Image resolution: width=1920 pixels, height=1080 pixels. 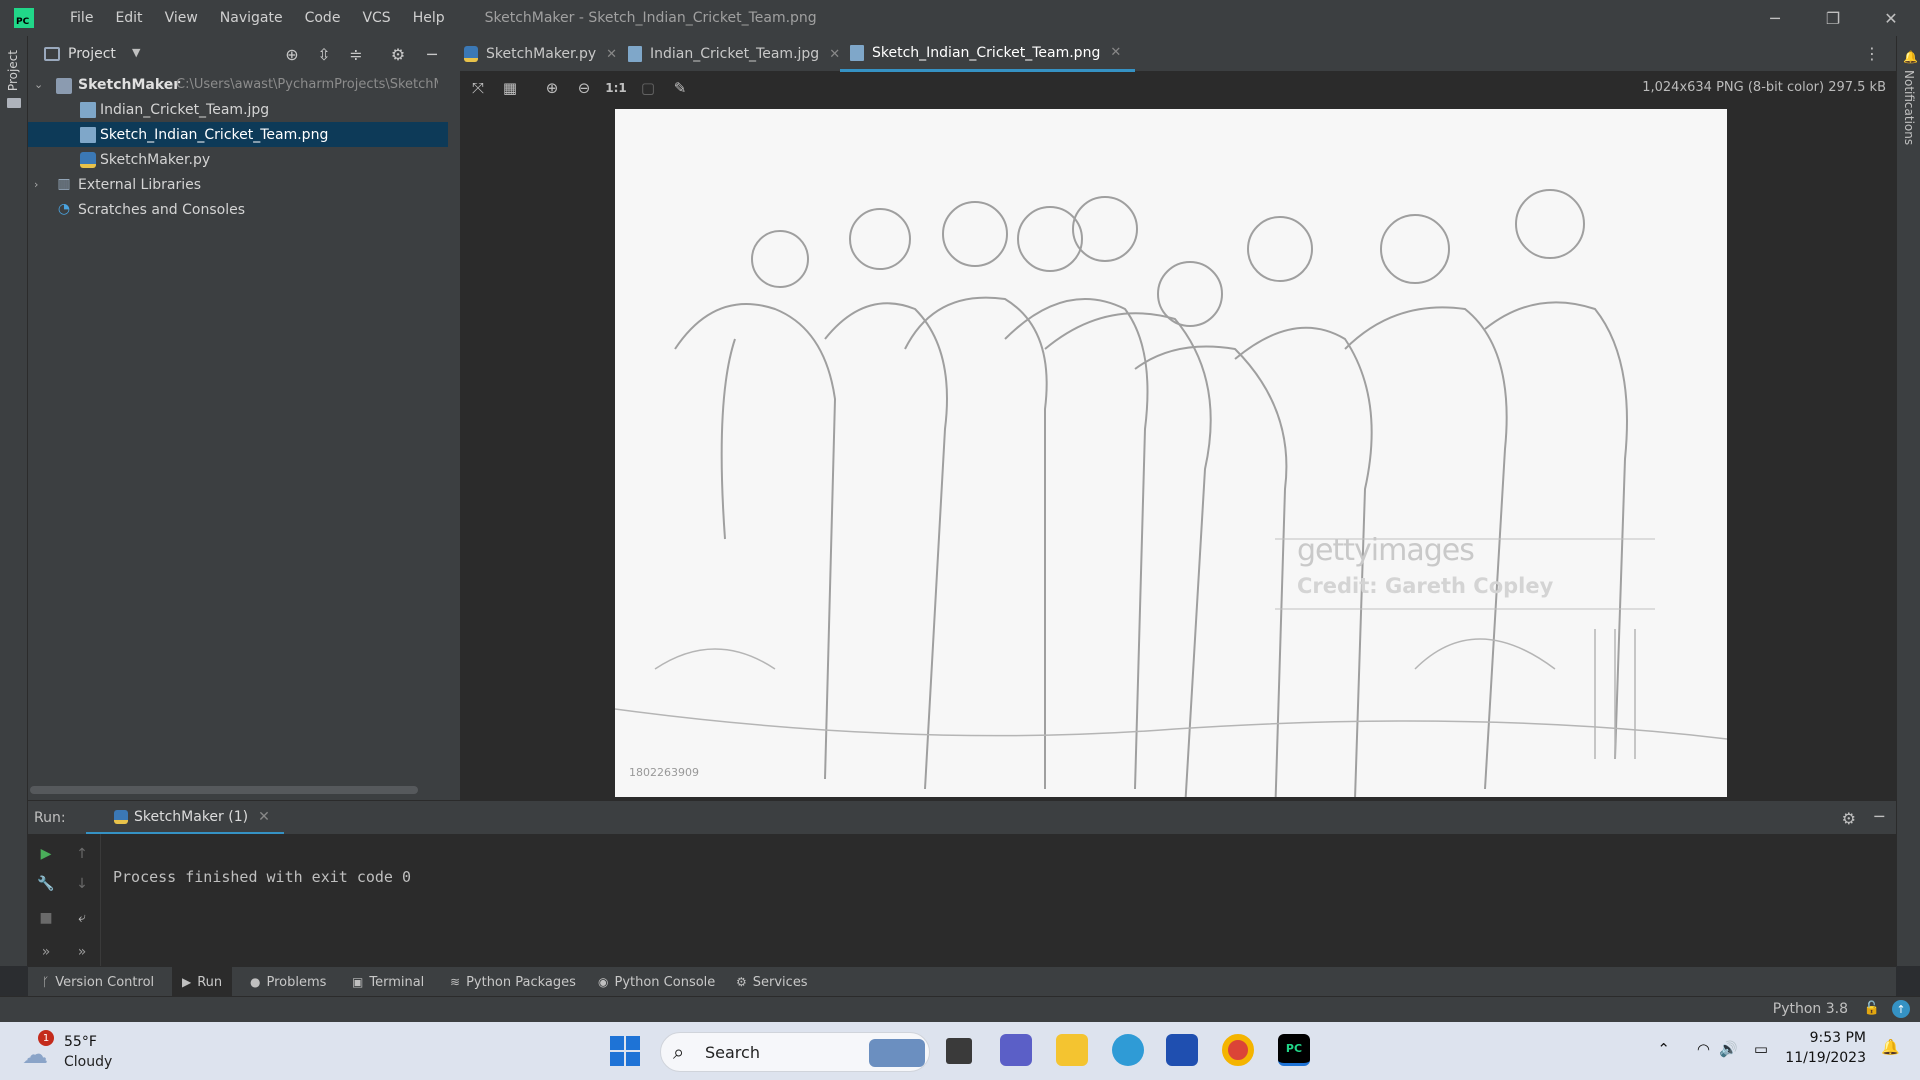 I want to click on services-button: ⚙ Services, so click(x=772, y=982).